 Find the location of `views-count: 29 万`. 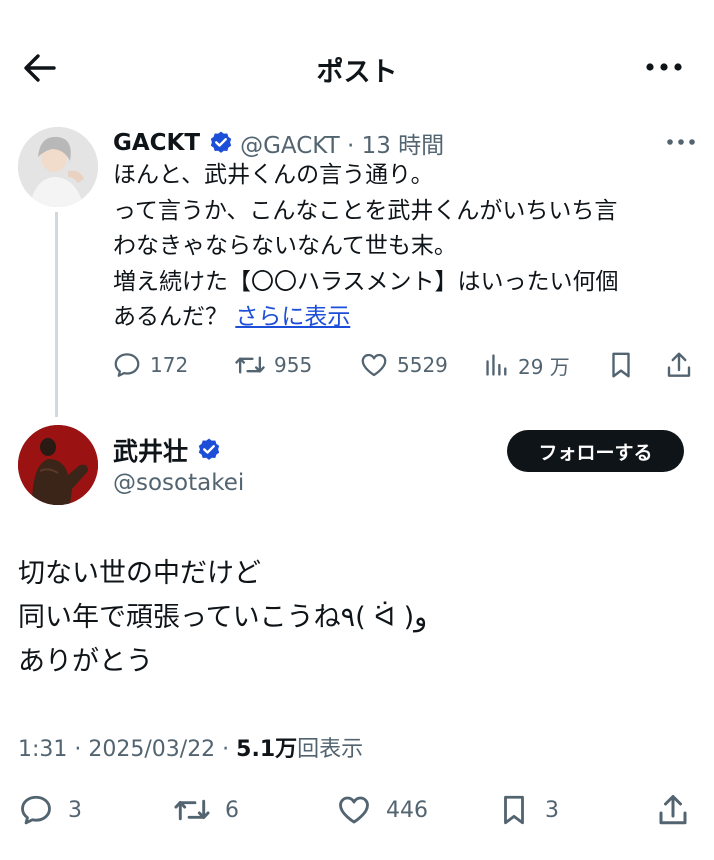

views-count: 29 万 is located at coordinates (544, 366).